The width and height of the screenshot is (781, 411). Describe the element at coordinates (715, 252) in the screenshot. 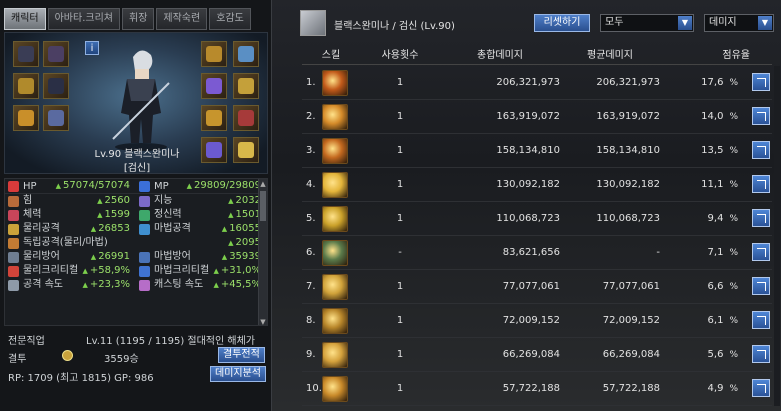

I see `row-share-value: 7,1` at that location.